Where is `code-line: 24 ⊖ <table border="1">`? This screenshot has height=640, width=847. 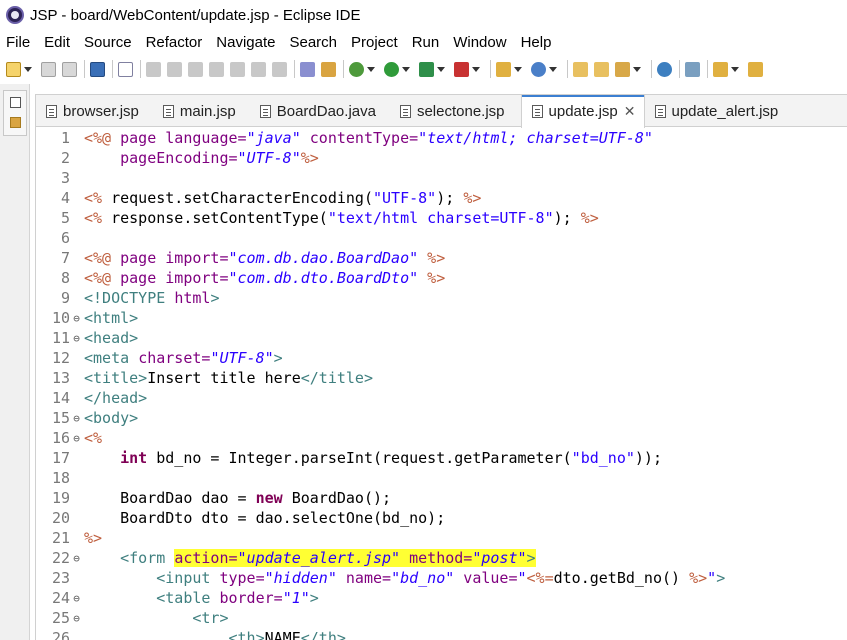 code-line: 24 ⊖ <table border="1"> is located at coordinates (441, 598).